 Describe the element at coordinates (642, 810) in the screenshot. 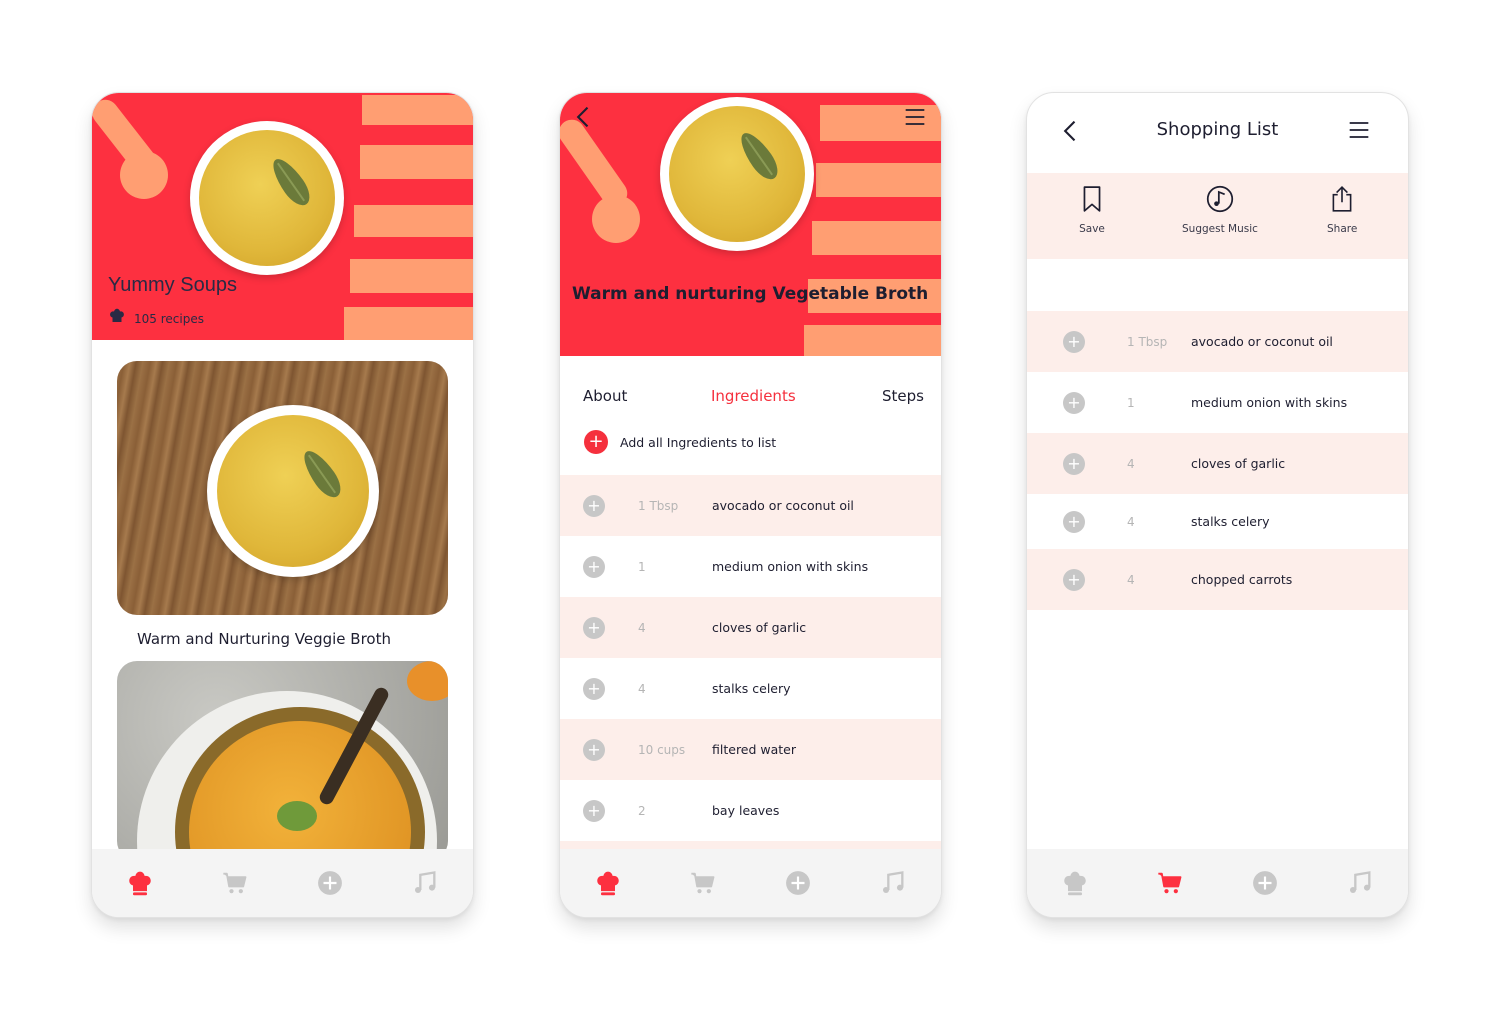

I see `ingredient-qty: 2` at that location.